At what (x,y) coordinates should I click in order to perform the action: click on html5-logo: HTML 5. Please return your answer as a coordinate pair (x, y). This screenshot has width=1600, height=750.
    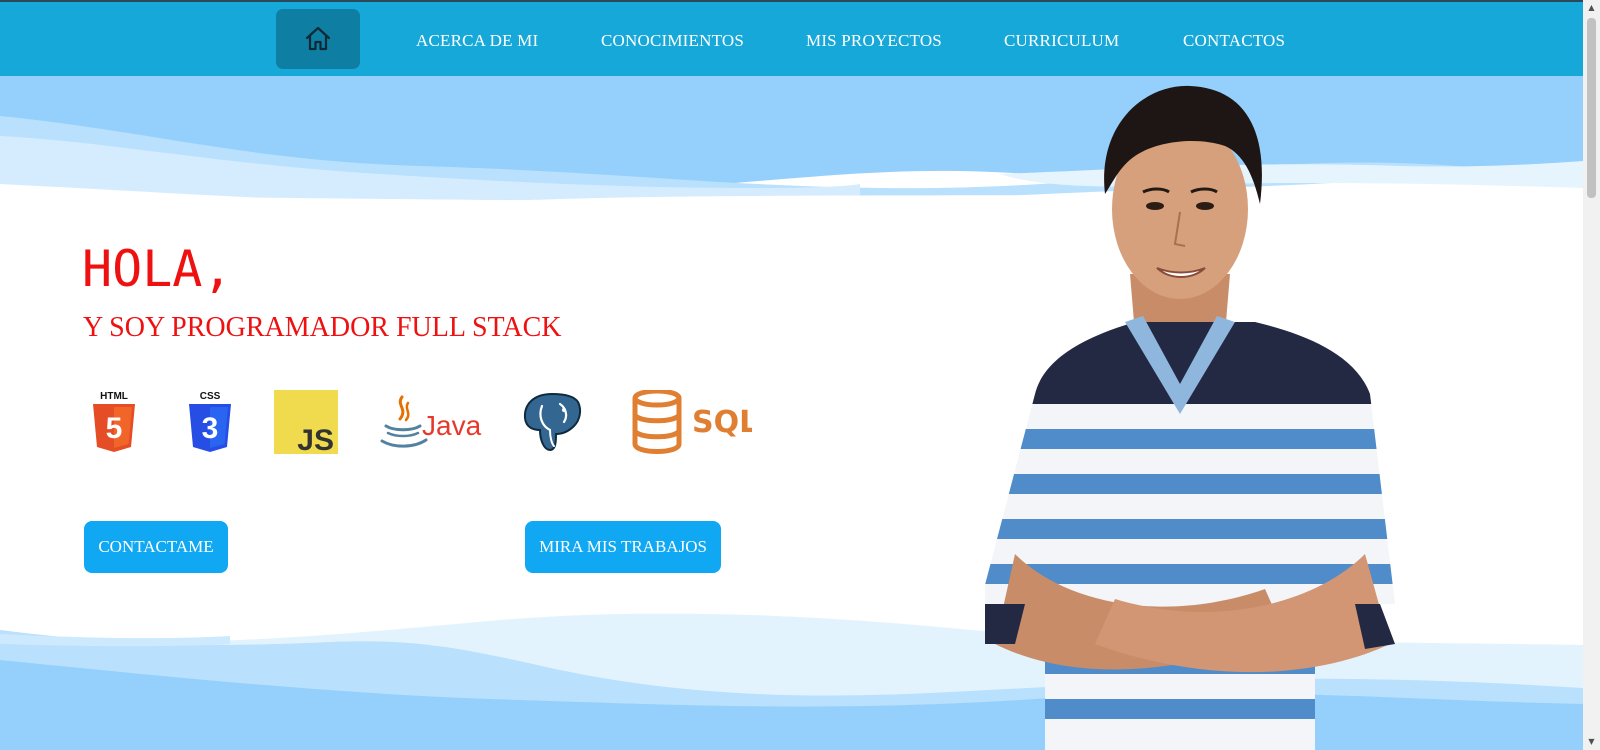
    Looking at the image, I should click on (114, 421).